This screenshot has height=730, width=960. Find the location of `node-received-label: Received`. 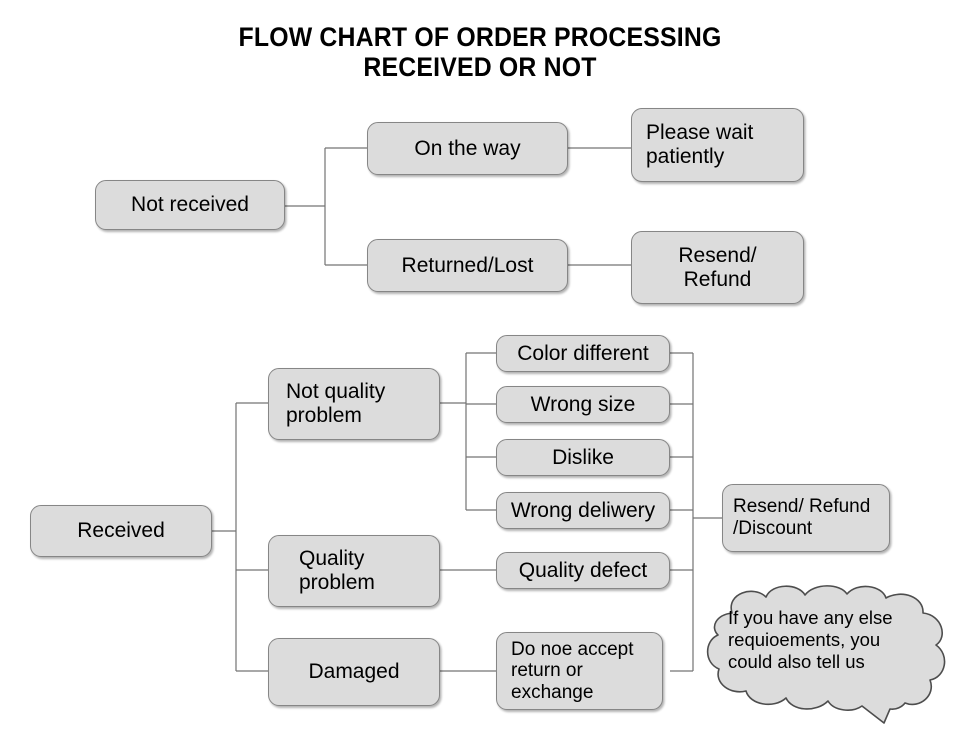

node-received-label: Received is located at coordinates (121, 531).